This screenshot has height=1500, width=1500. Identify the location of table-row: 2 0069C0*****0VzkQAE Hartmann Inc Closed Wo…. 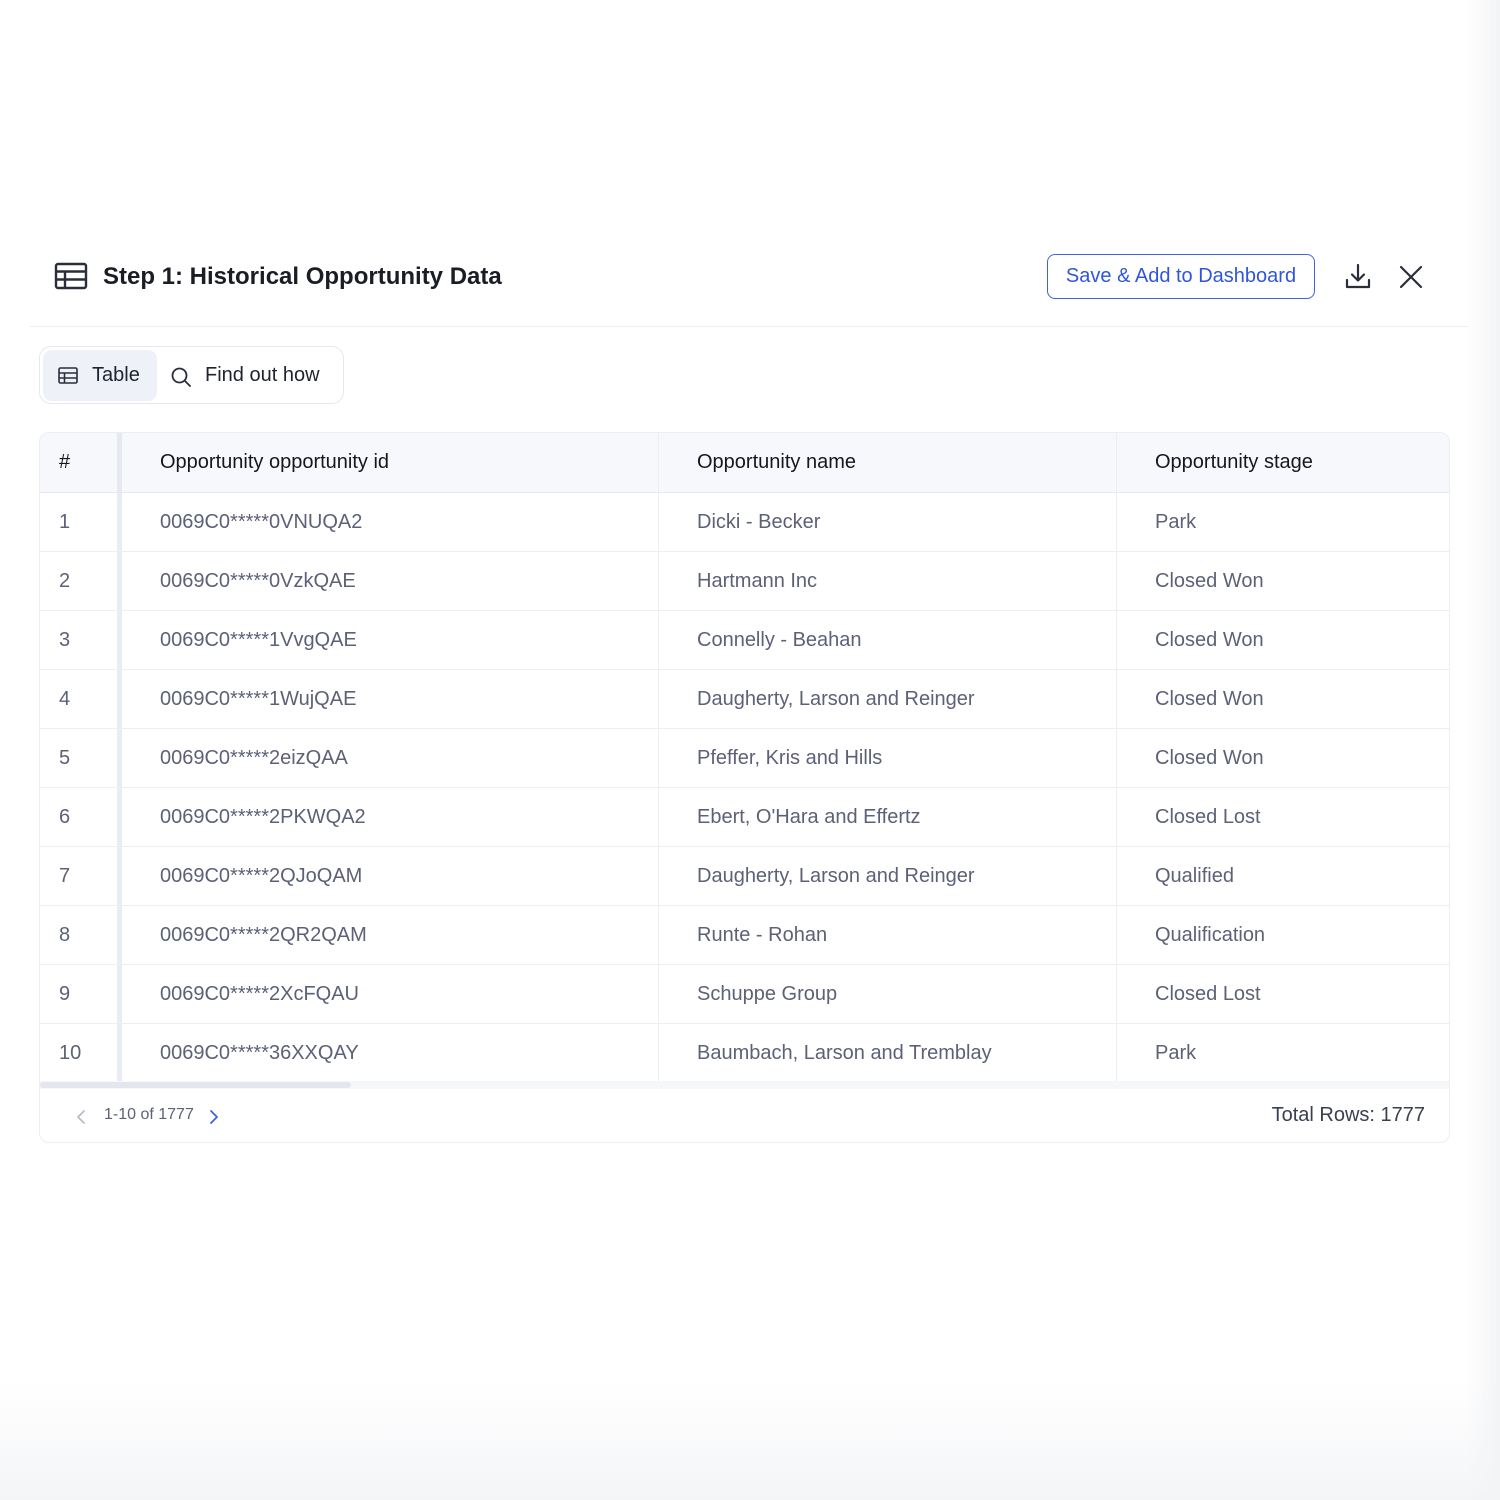
(744, 581).